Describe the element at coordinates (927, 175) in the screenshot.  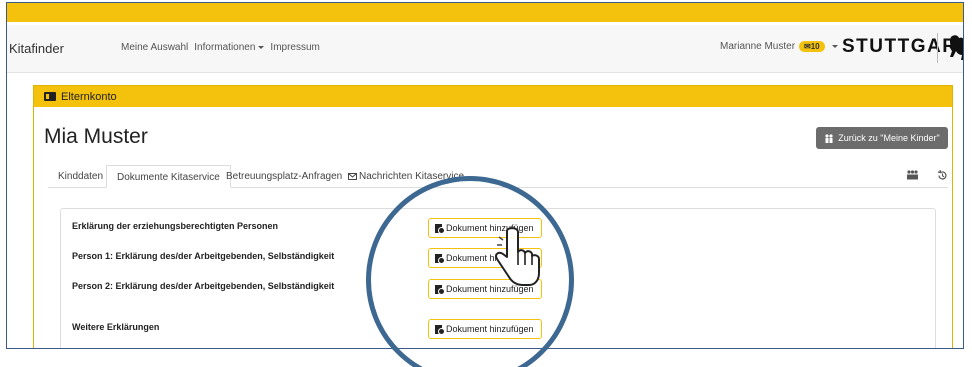
I see `tab-actions` at that location.